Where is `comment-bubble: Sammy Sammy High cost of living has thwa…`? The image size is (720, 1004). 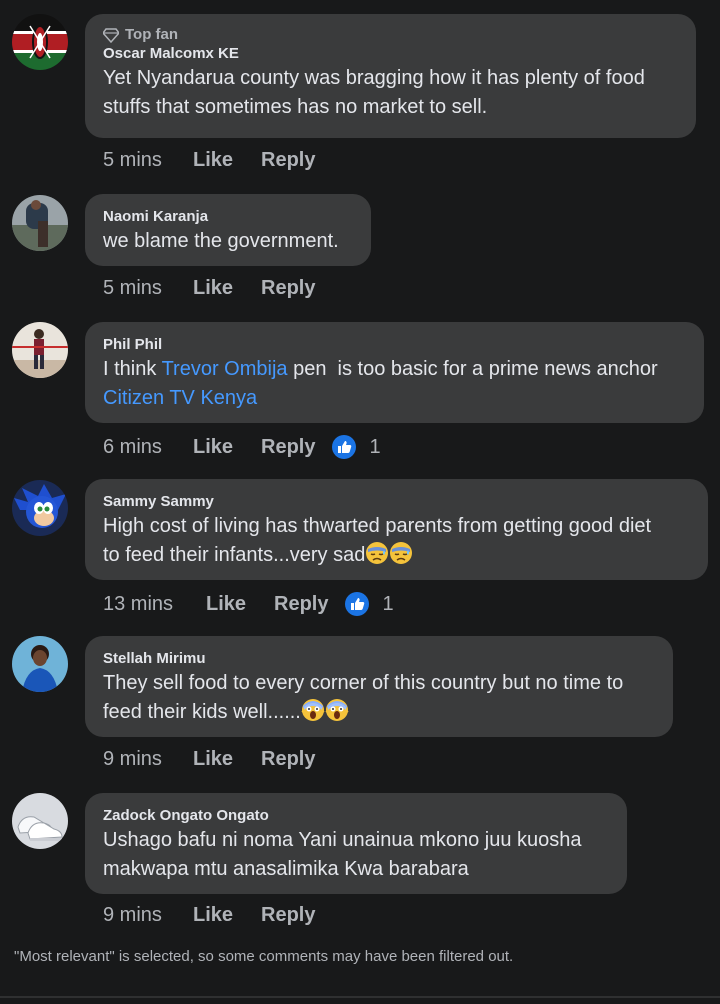 comment-bubble: Sammy Sammy High cost of living has thwa… is located at coordinates (396, 529).